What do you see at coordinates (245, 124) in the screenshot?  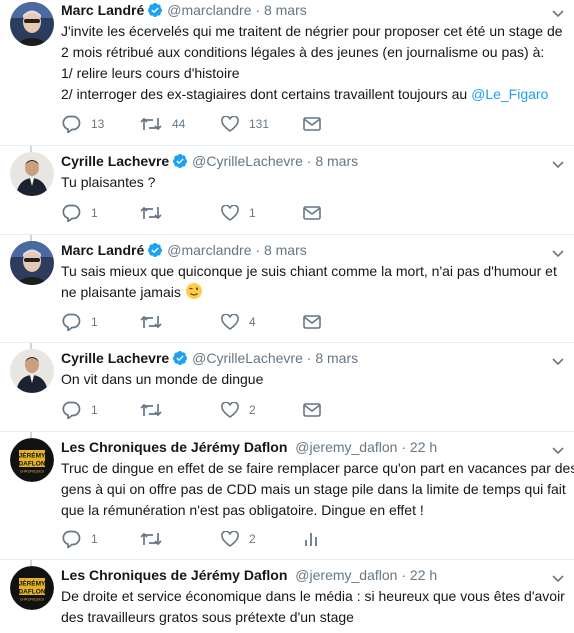 I see `like-button: 131` at bounding box center [245, 124].